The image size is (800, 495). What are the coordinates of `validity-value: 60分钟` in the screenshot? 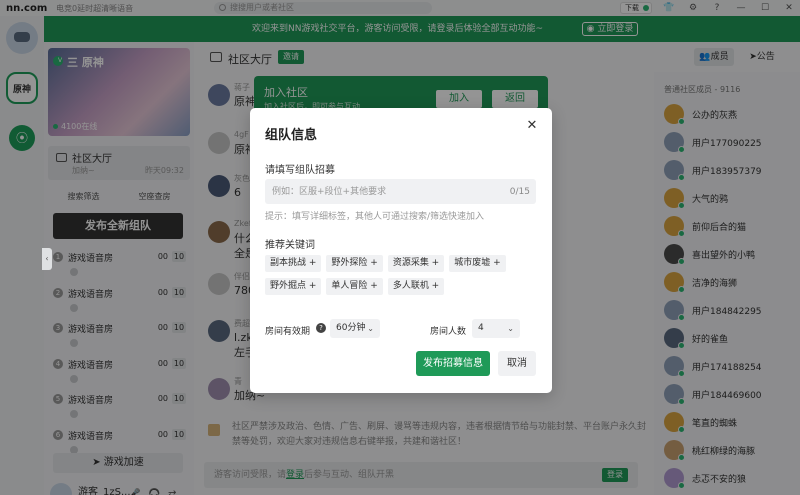 It's located at (351, 328).